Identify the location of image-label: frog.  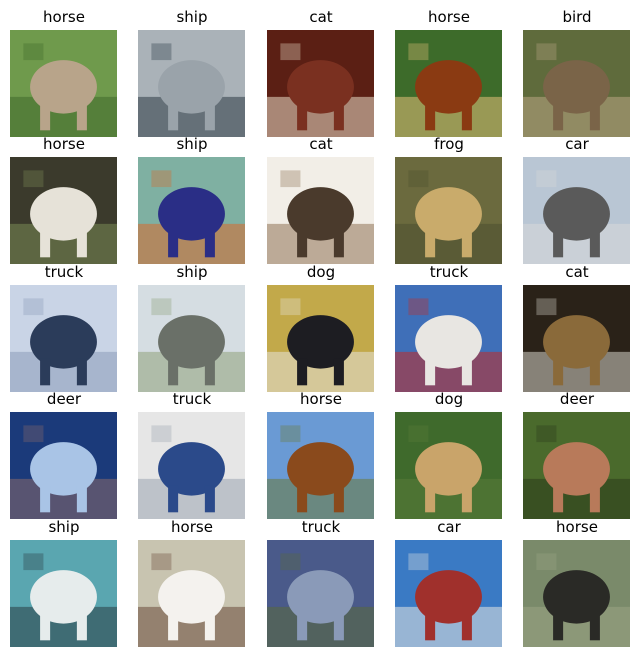
(449, 144).